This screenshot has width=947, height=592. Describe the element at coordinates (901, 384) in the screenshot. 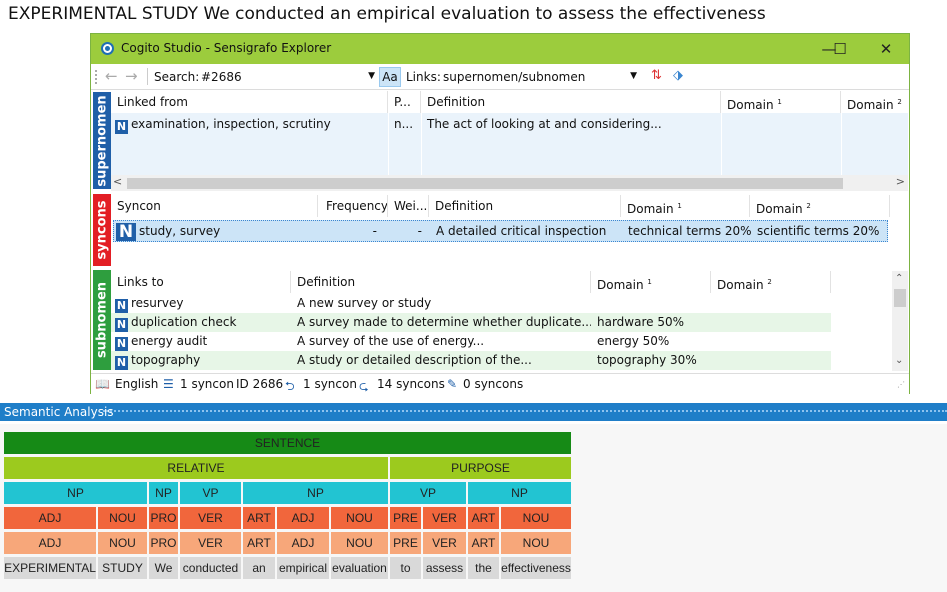

I see `resize-grip-icon: ⋰` at that location.